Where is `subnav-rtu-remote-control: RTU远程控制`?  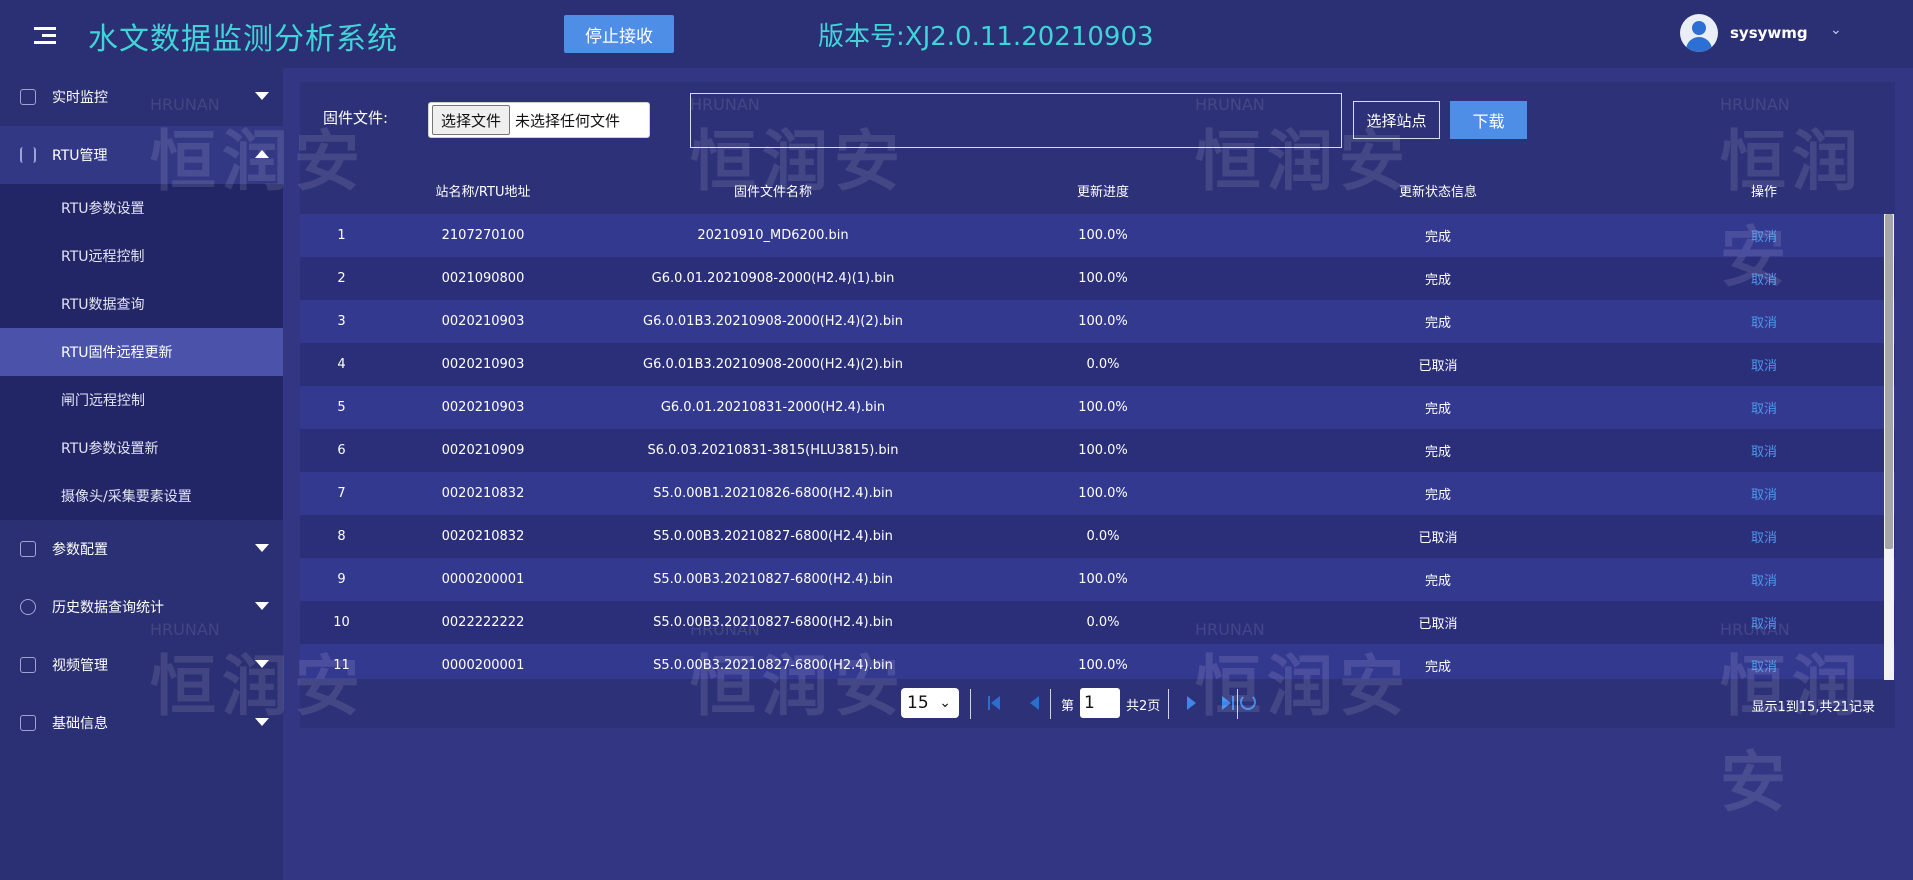 subnav-rtu-remote-control: RTU远程控制 is located at coordinates (141, 256).